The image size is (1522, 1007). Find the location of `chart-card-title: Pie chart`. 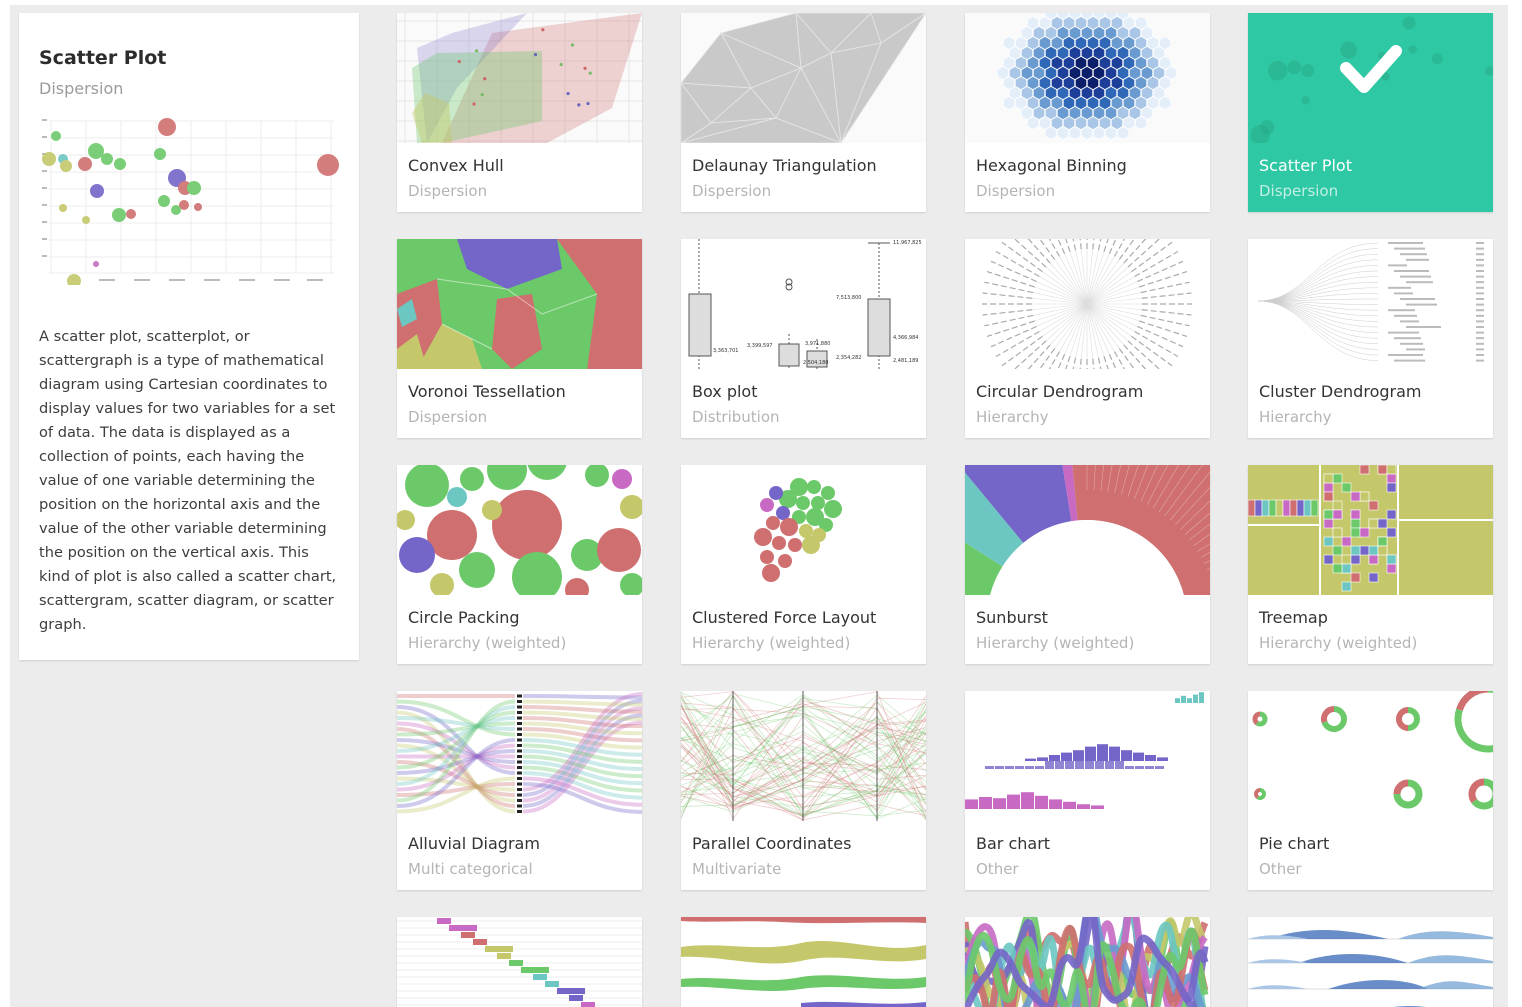

chart-card-title: Pie chart is located at coordinates (1294, 843).